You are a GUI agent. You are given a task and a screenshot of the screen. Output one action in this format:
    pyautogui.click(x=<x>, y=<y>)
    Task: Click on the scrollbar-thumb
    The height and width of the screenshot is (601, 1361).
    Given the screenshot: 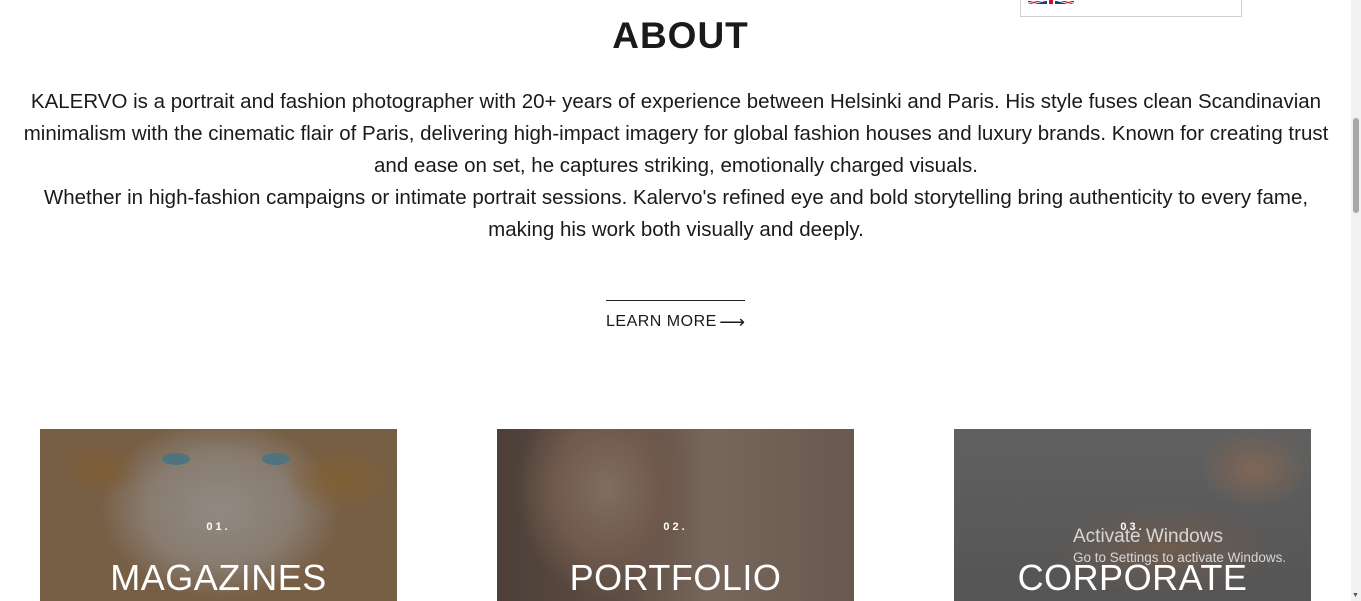 What is the action you would take?
    pyautogui.click(x=1356, y=165)
    